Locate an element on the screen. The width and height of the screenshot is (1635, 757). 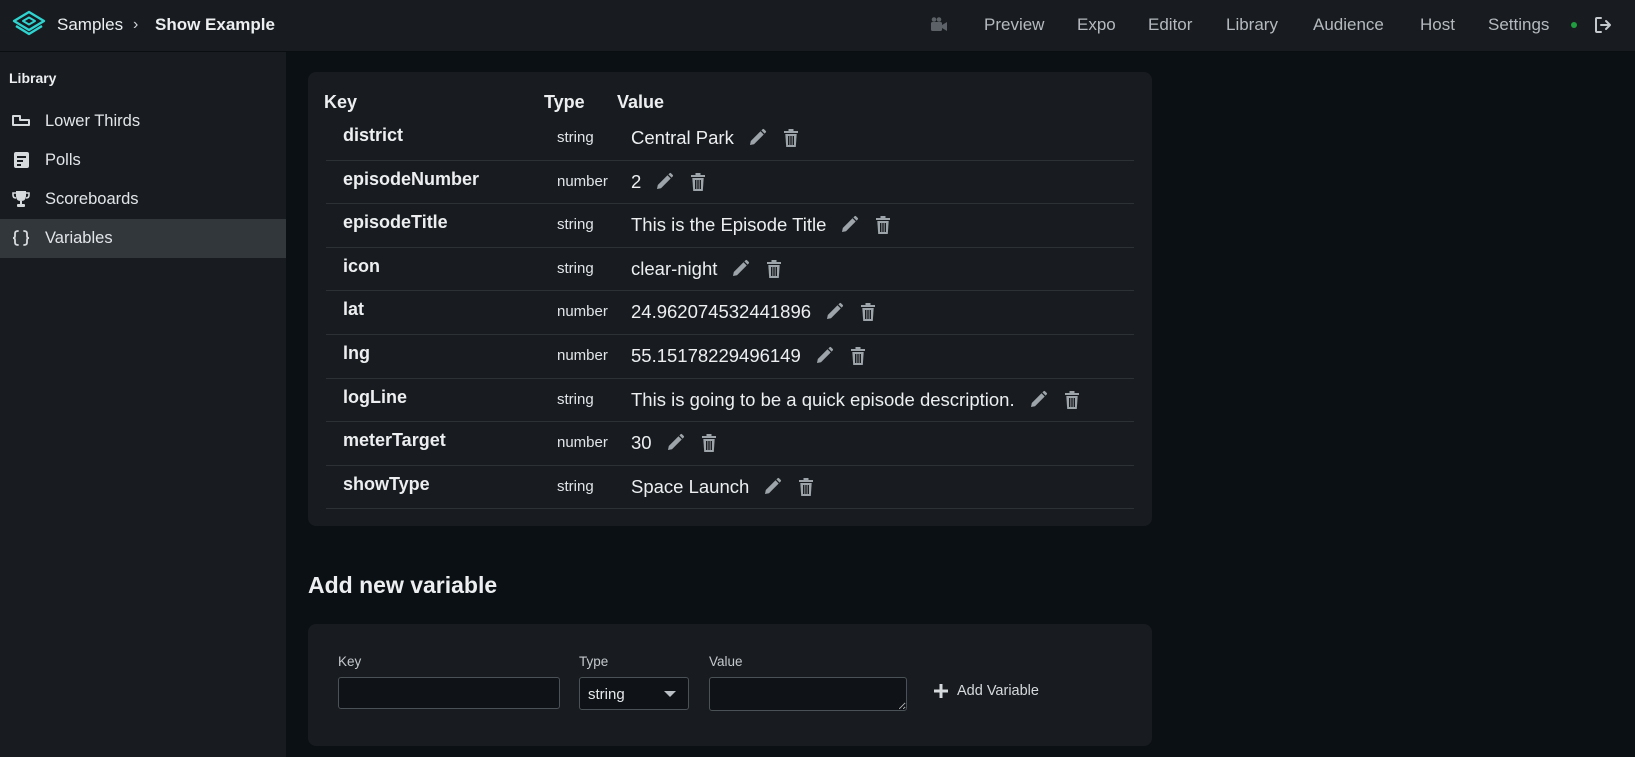
nav-expo: Expo is located at coordinates (1096, 25).